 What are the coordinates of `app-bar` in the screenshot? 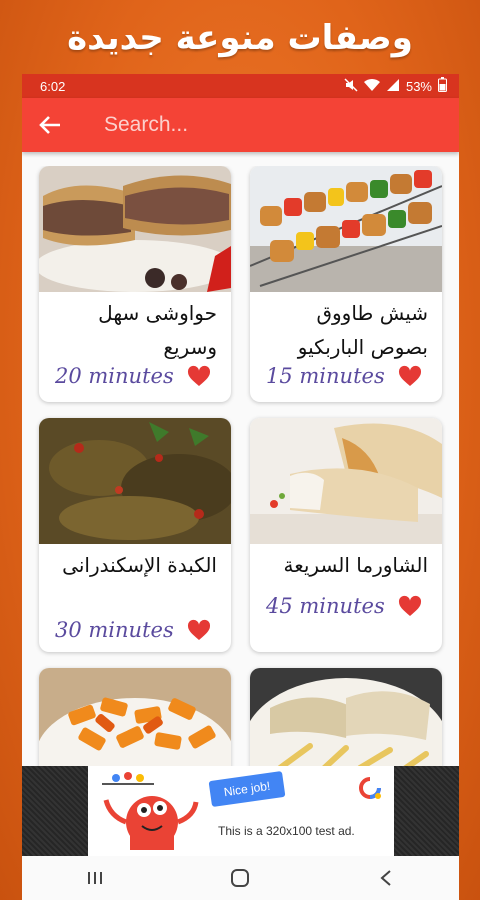 It's located at (240, 125).